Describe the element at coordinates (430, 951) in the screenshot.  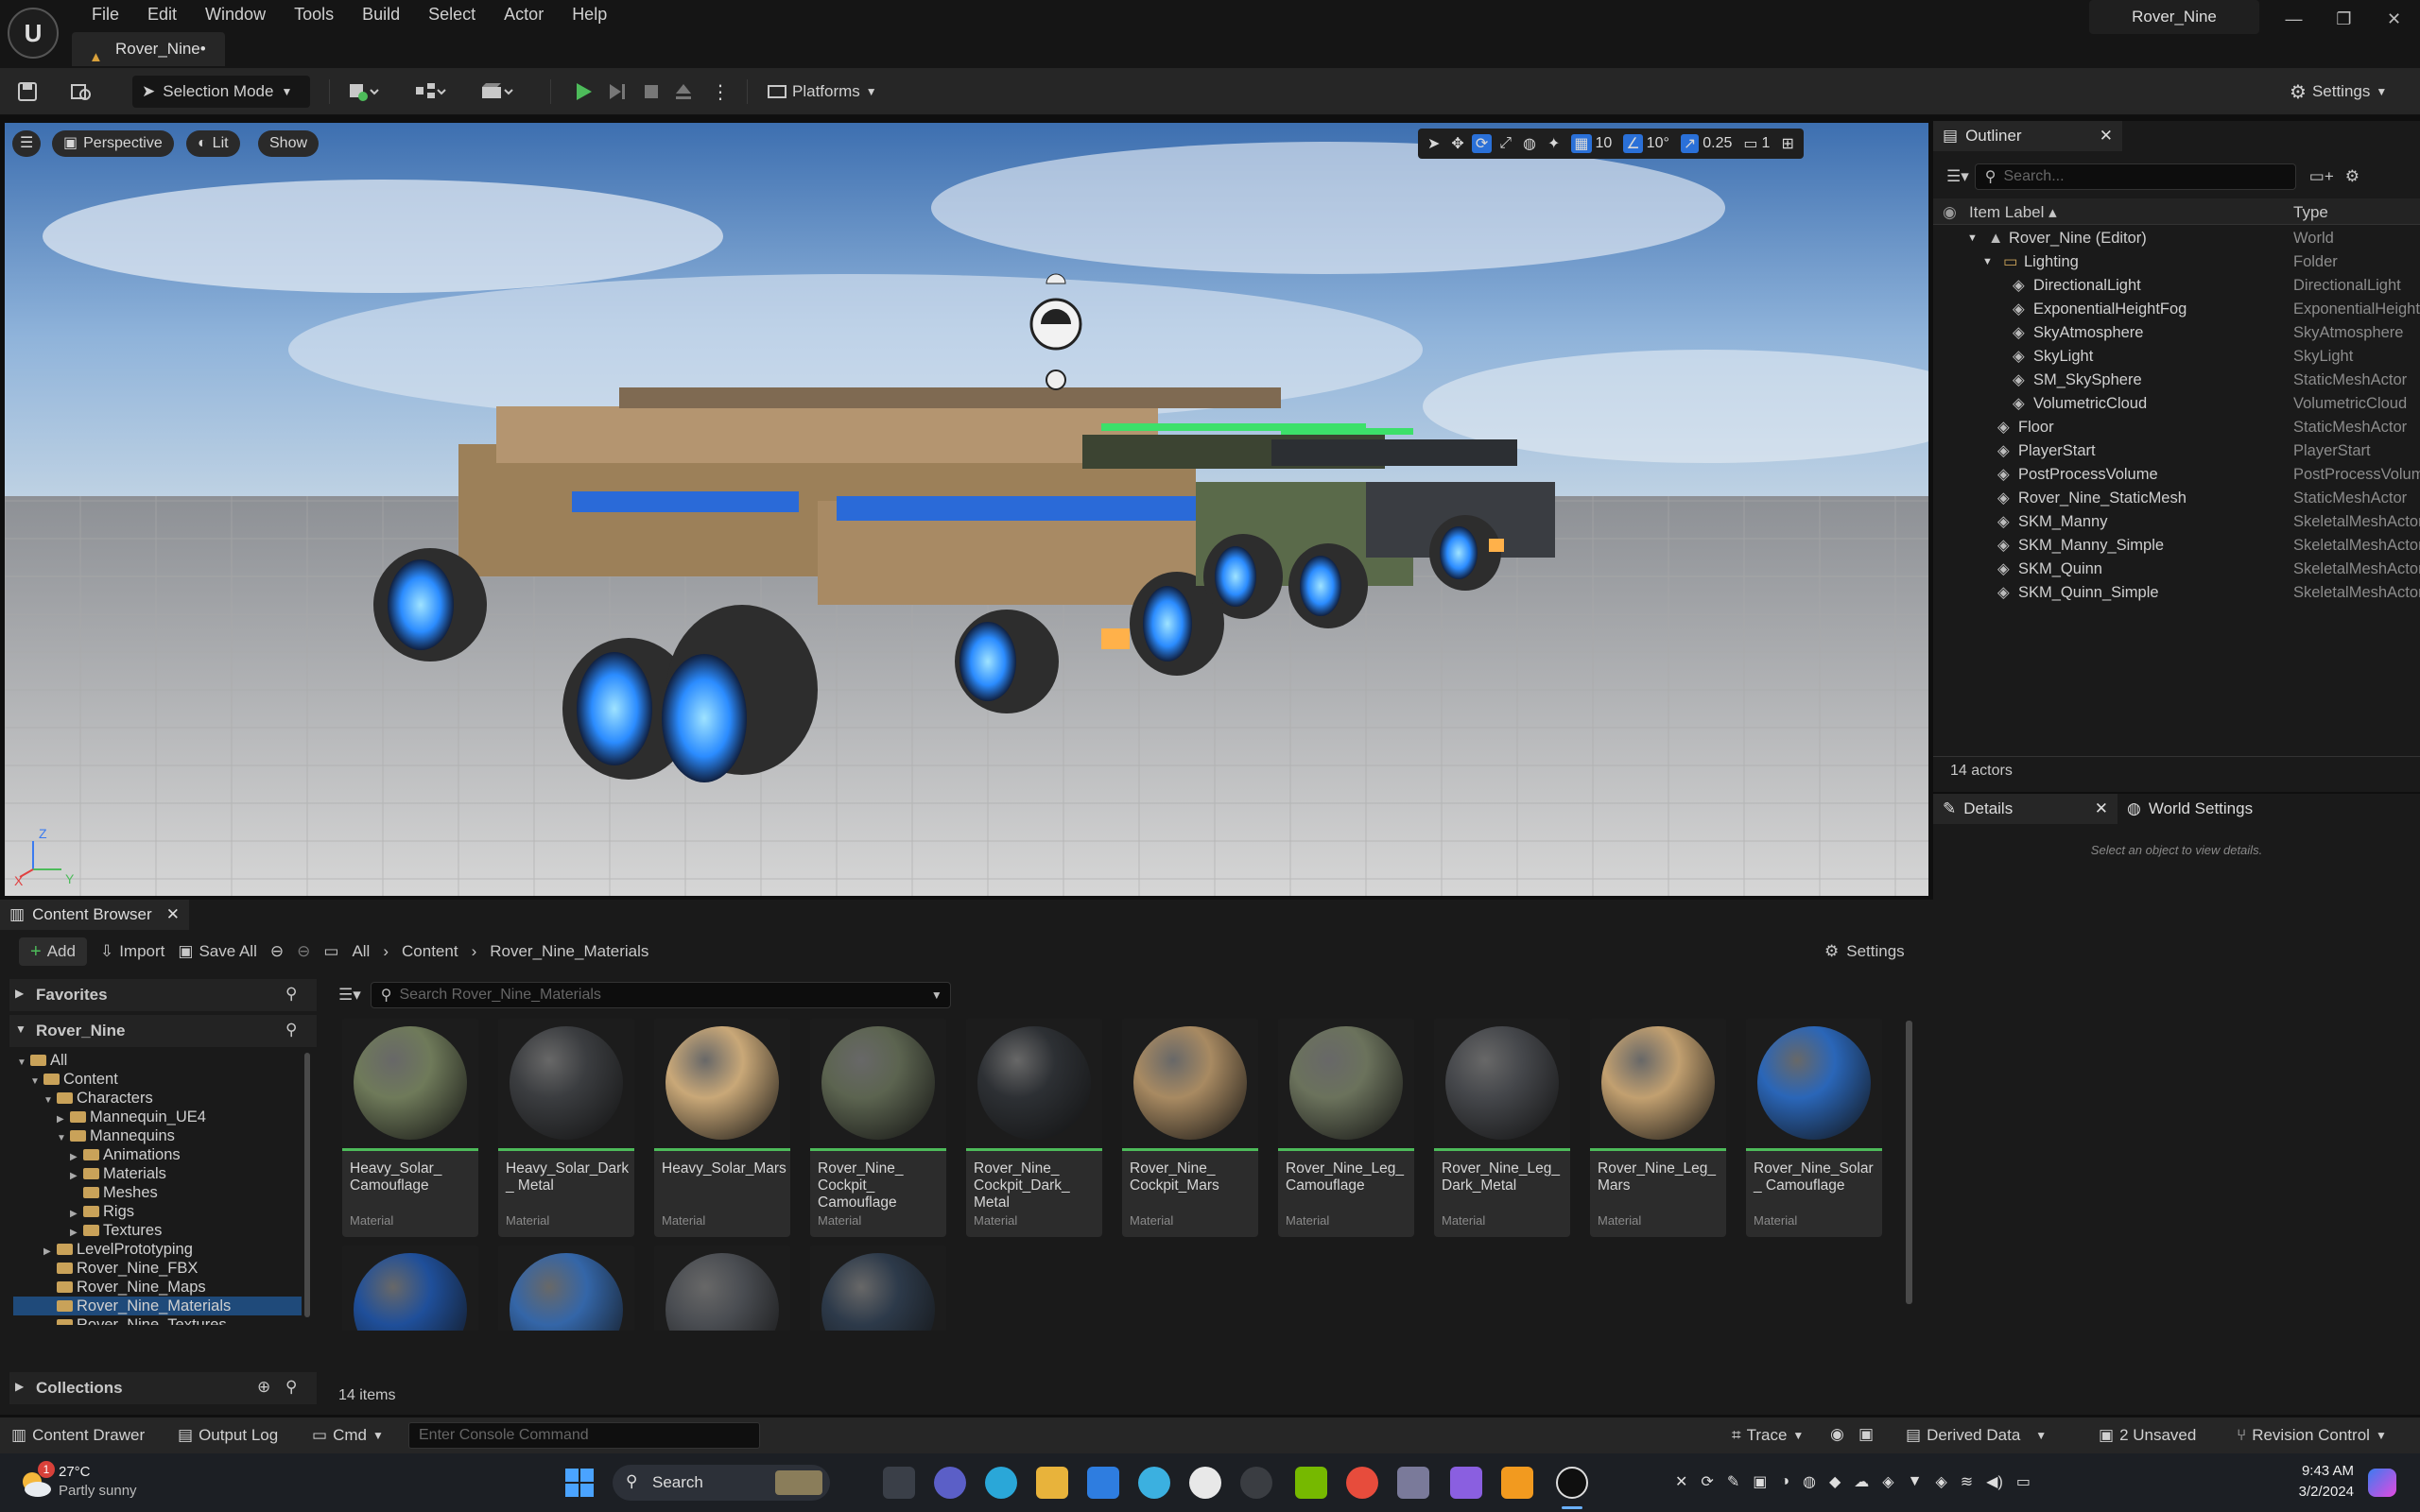
I see `breadcrumb-content: Content` at that location.